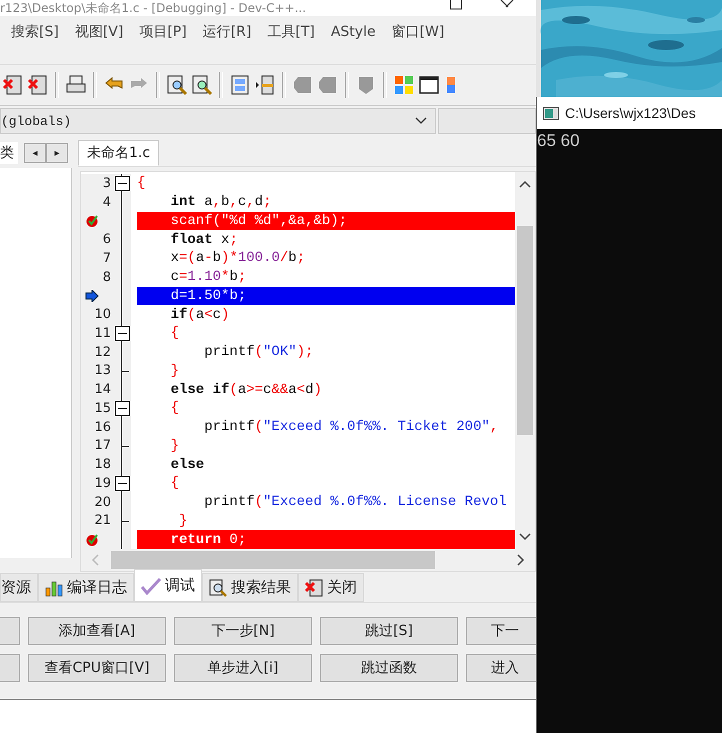 This screenshot has width=722, height=733. I want to click on line-number: 18, so click(102, 464).